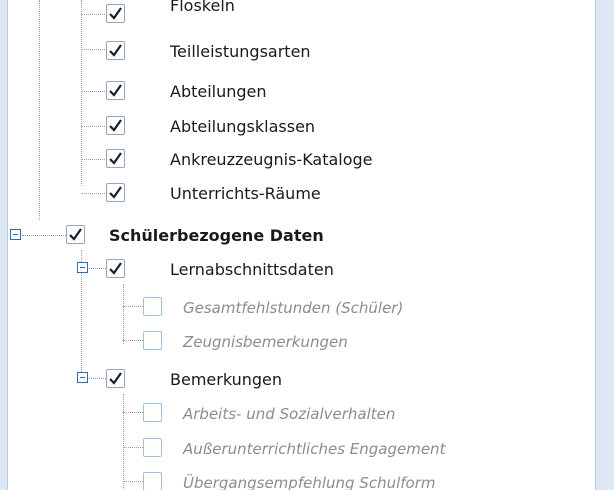  I want to click on tree-item-label: Teilleistungsarten, so click(240, 51).